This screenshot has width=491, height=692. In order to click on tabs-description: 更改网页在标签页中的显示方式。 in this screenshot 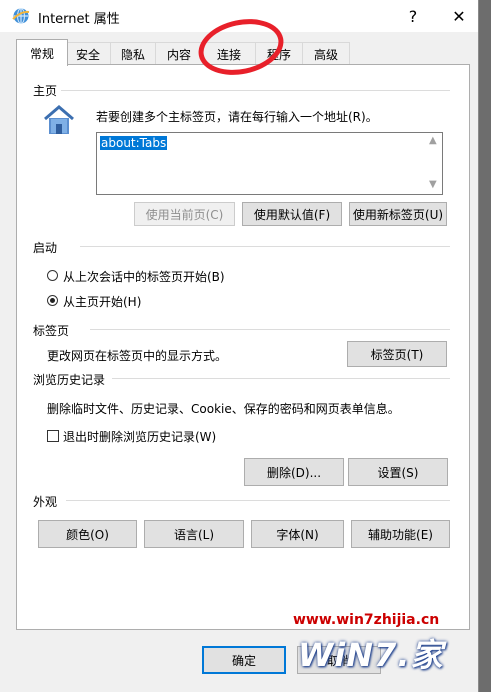, I will do `click(137, 356)`.